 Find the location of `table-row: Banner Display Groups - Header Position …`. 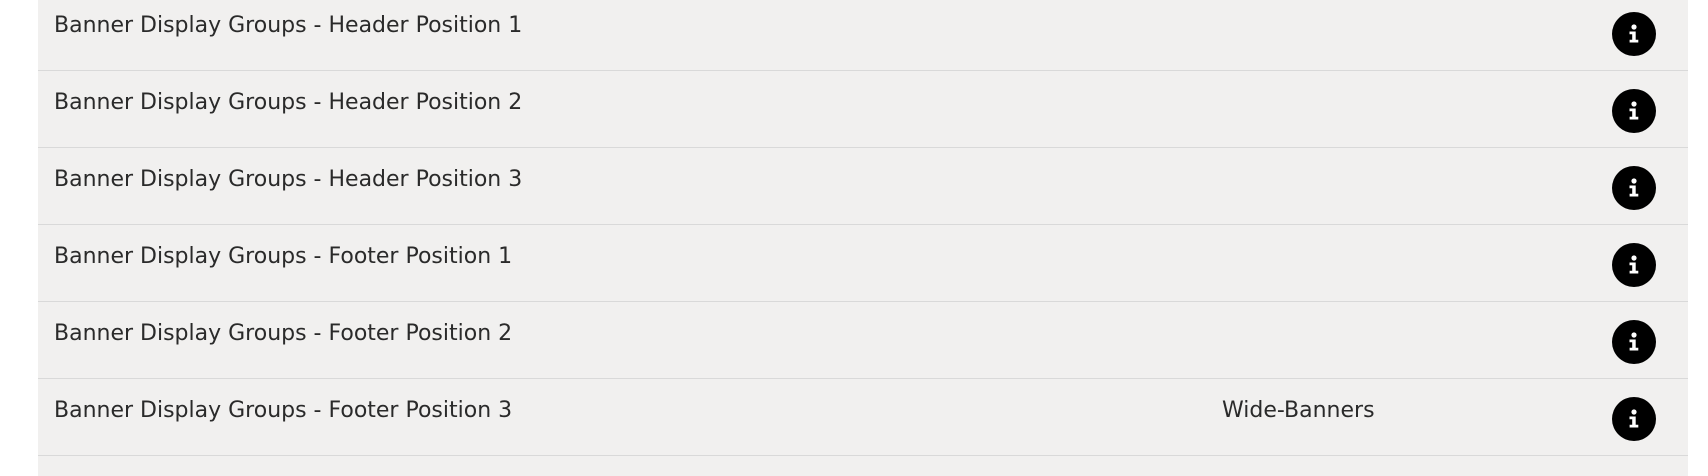

table-row: Banner Display Groups - Header Position … is located at coordinates (863, 35).